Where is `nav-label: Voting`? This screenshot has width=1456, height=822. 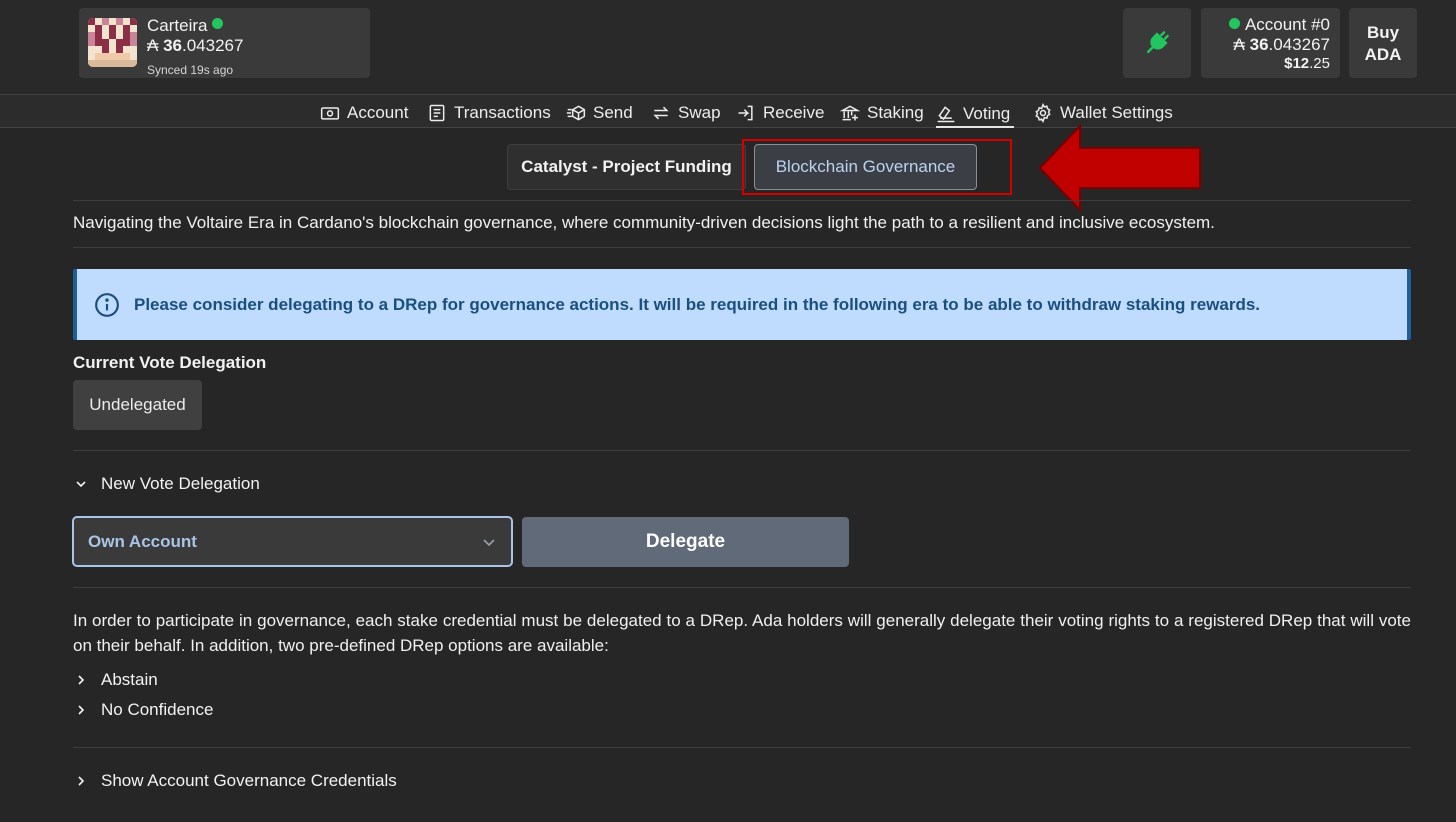 nav-label: Voting is located at coordinates (987, 113).